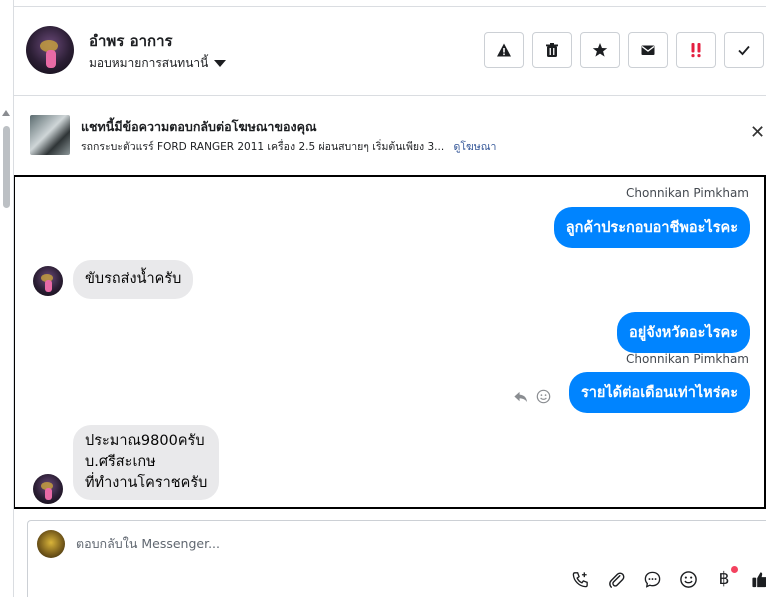 This screenshot has width=766, height=597. I want to click on saved-replies-button, so click(652, 579).